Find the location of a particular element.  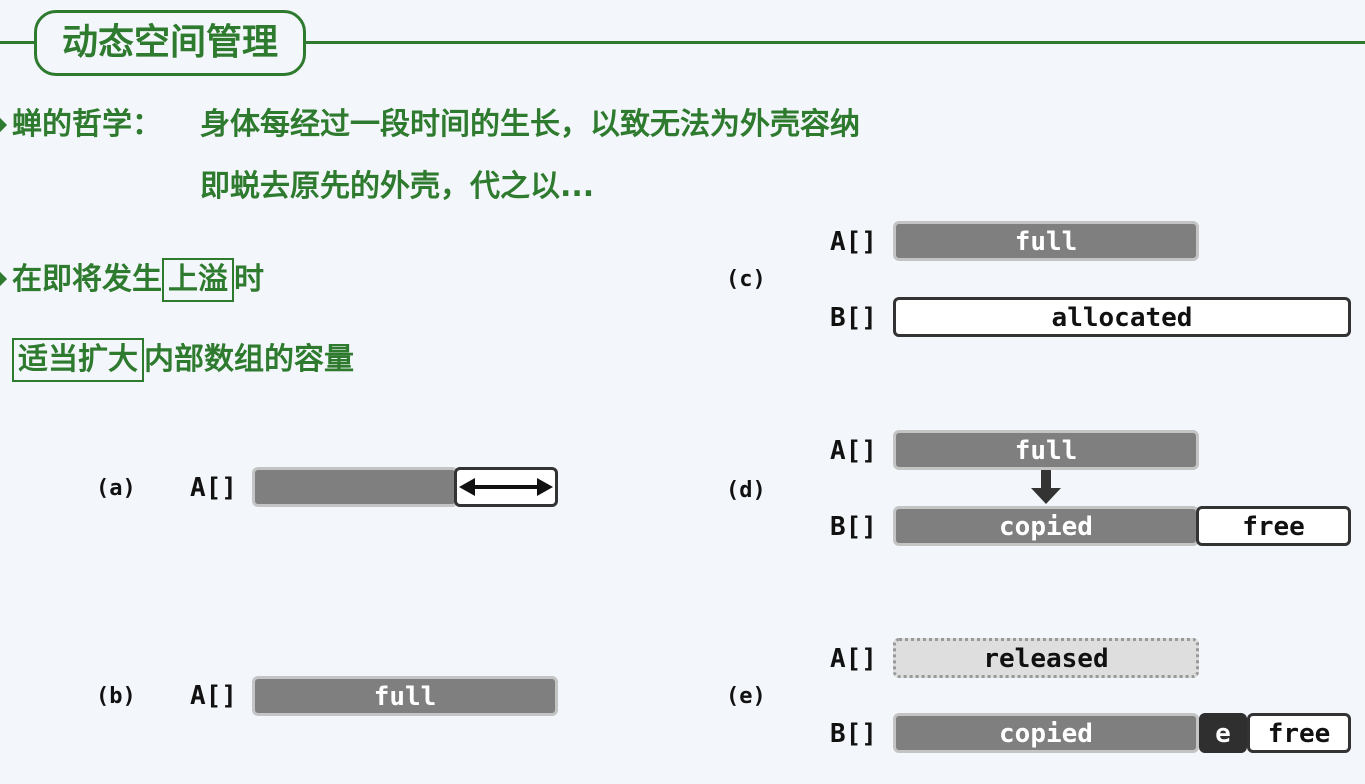

panel-a-growth-bar is located at coordinates (506, 487).